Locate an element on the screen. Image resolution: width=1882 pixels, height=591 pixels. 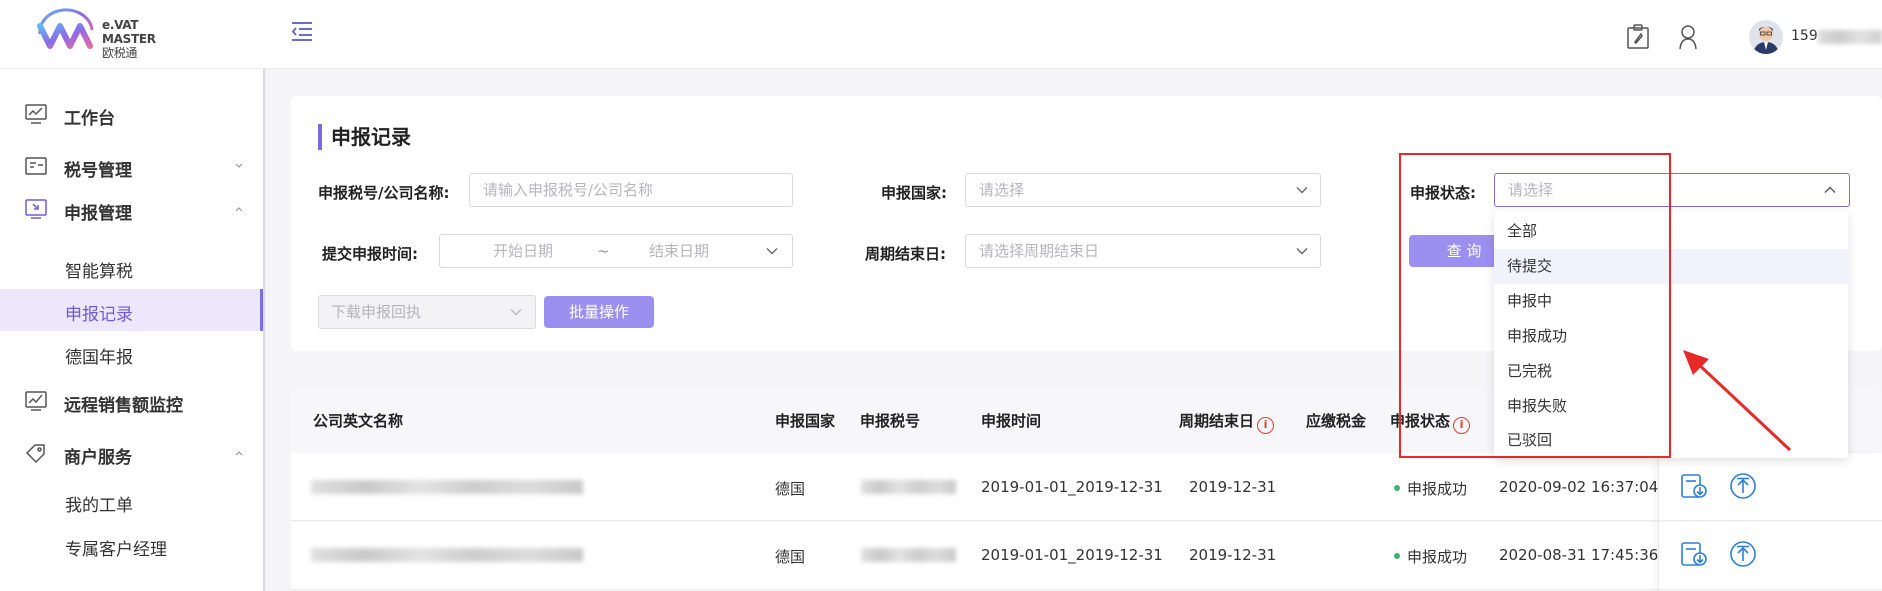
submit-time-label: 提交申报时间: is located at coordinates (370, 254).